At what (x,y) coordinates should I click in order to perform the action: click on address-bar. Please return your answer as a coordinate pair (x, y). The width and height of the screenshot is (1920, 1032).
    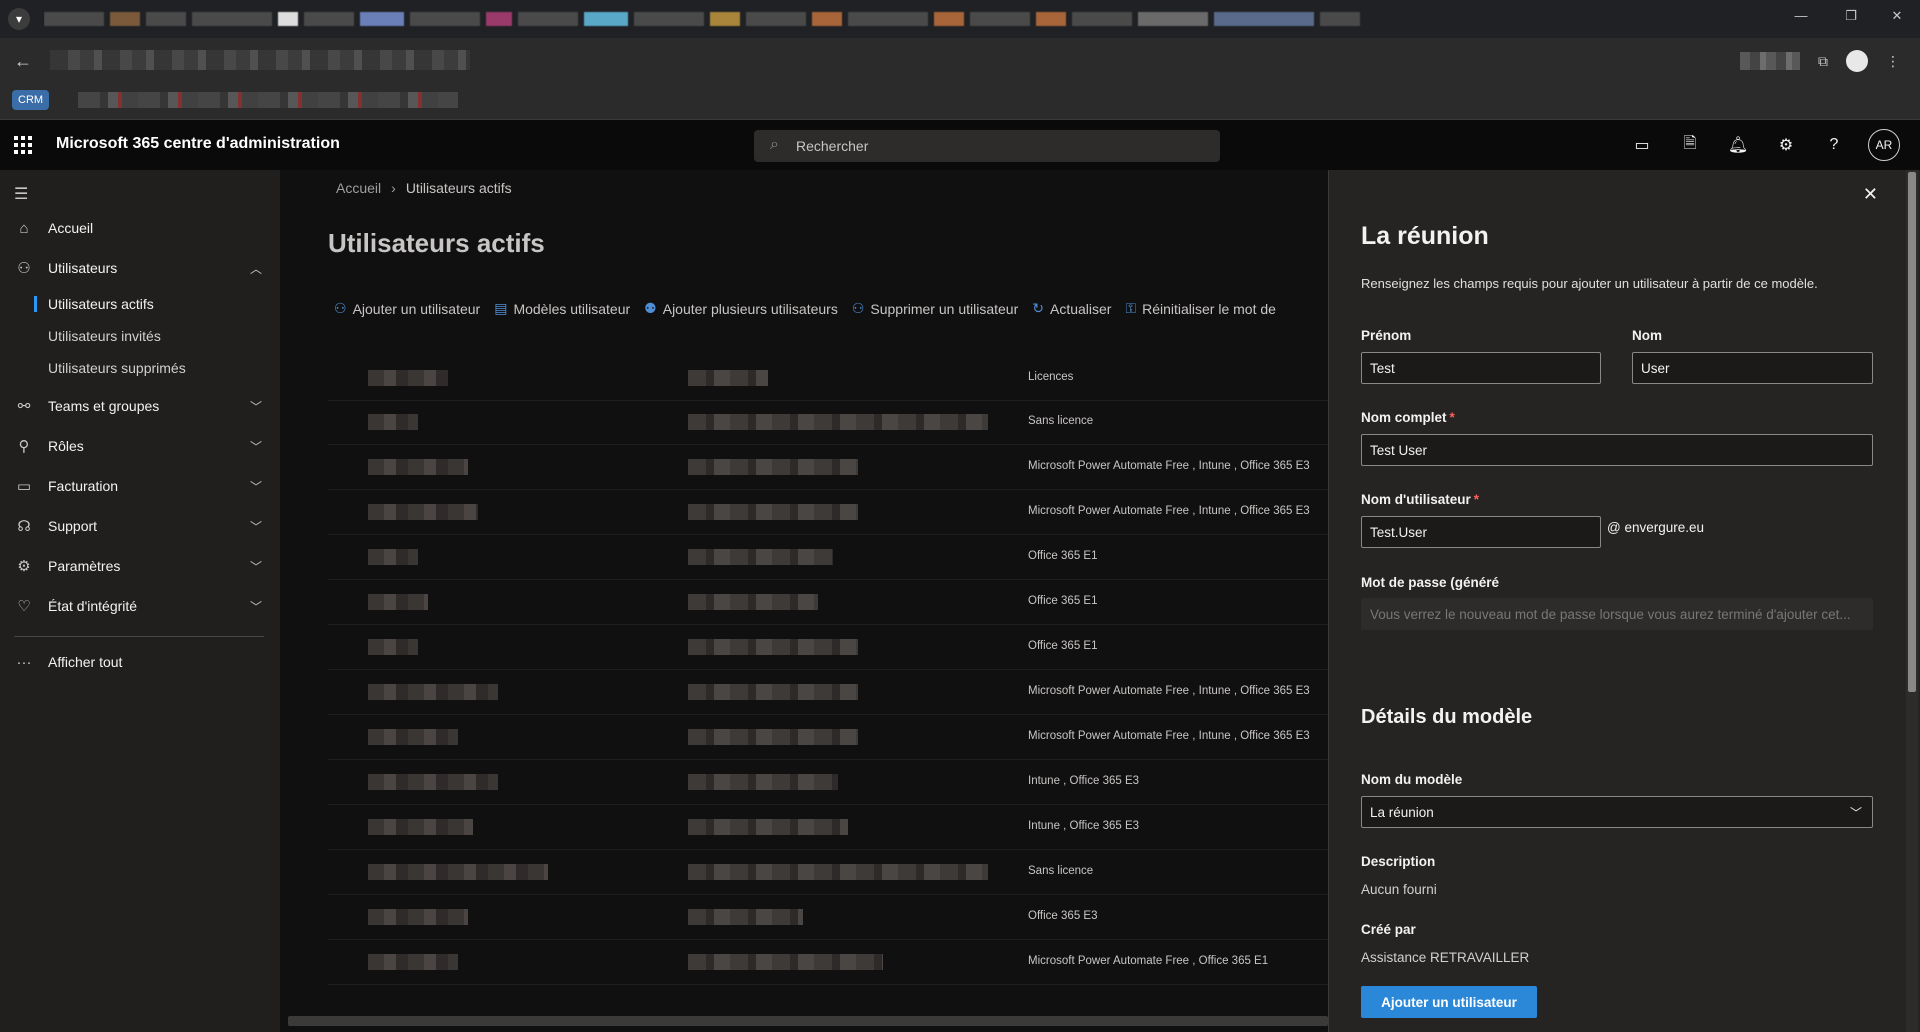
    Looking at the image, I should click on (260, 60).